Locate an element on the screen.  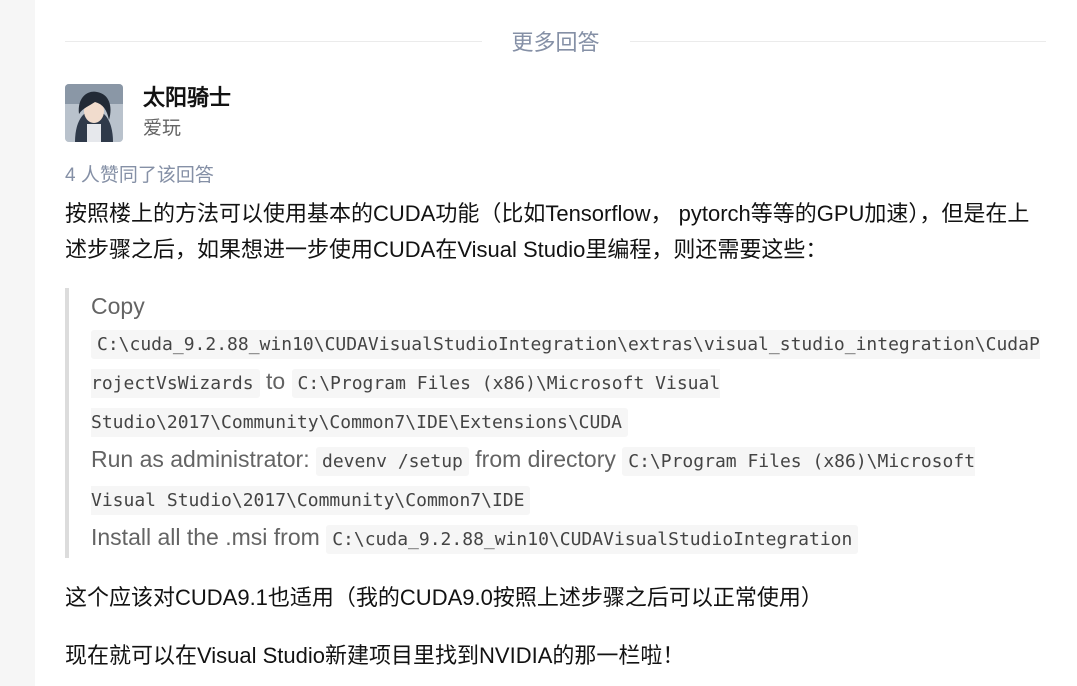
avatar is located at coordinates (94, 113).